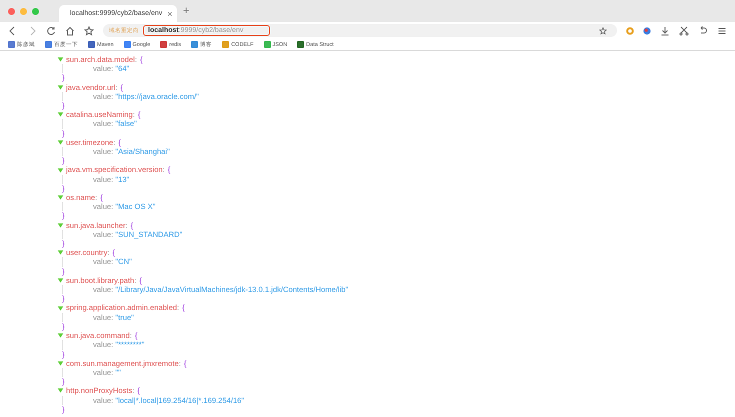 Image resolution: width=735 pixels, height=417 pixels. I want to click on globe-extension-icon, so click(647, 30).